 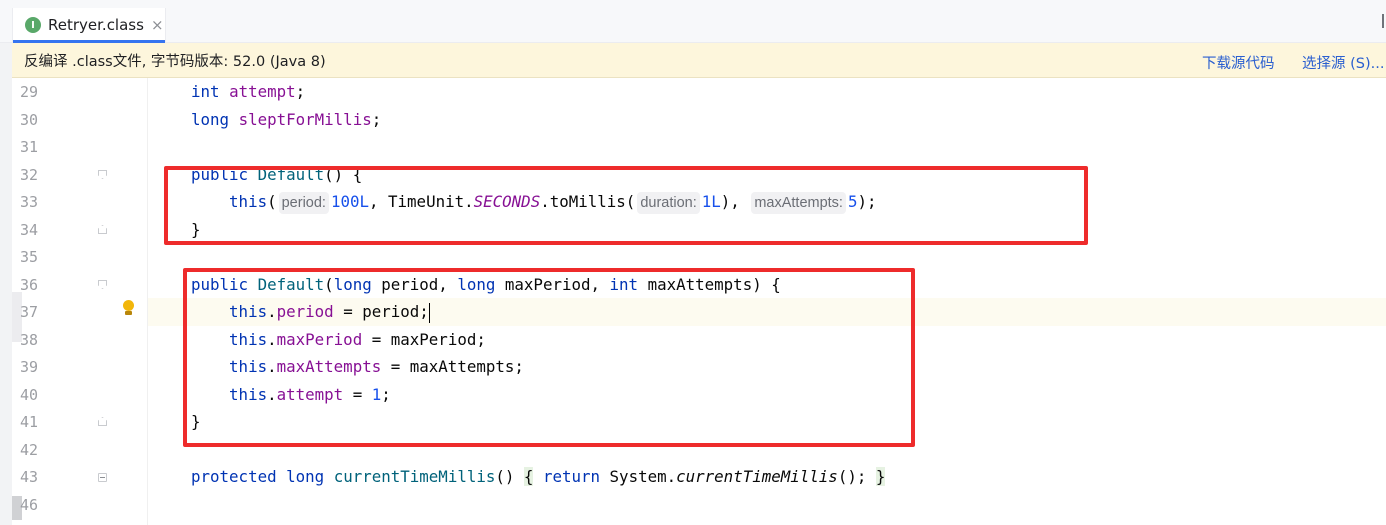 What do you see at coordinates (29, 450) in the screenshot?
I see `line-number: 42` at bounding box center [29, 450].